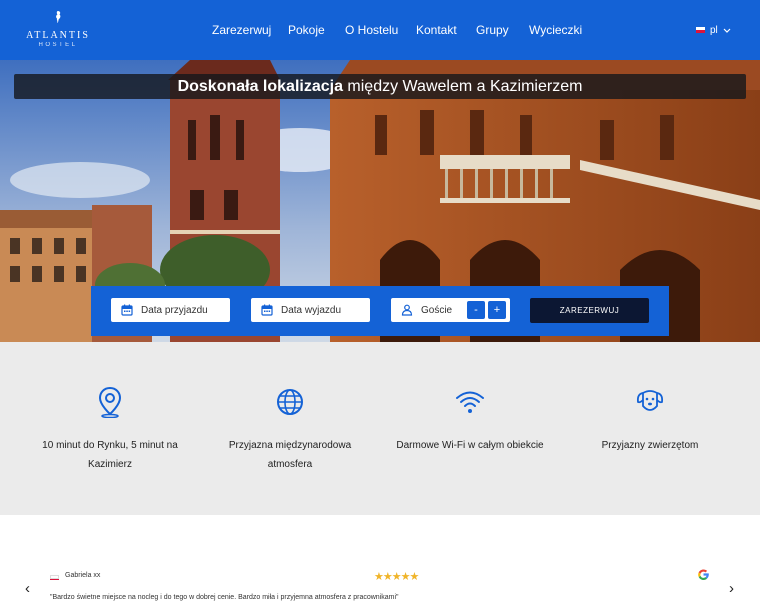 The width and height of the screenshot is (760, 601). I want to click on headline-bold: Doskonała lokalizacja, so click(260, 86).